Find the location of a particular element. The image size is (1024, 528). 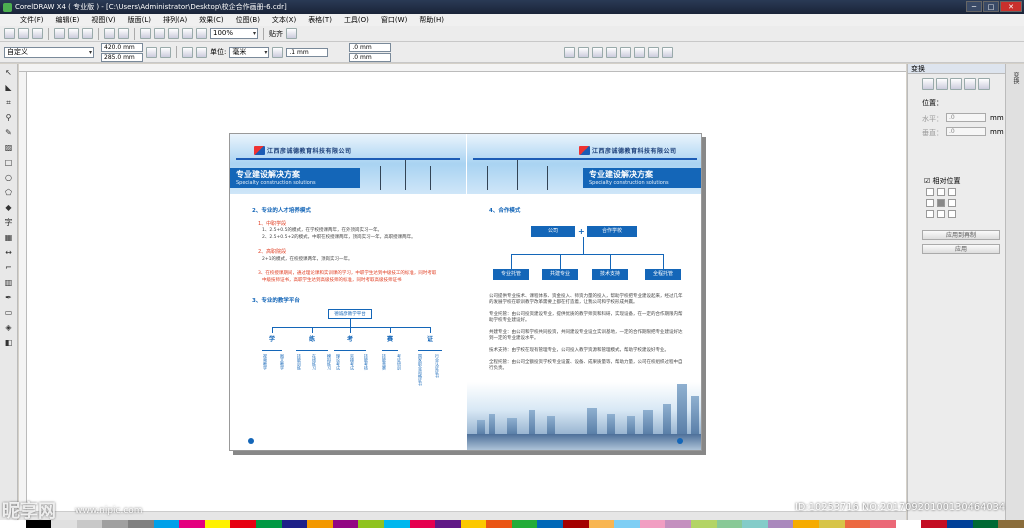

layout-icon is located at coordinates (668, 52).